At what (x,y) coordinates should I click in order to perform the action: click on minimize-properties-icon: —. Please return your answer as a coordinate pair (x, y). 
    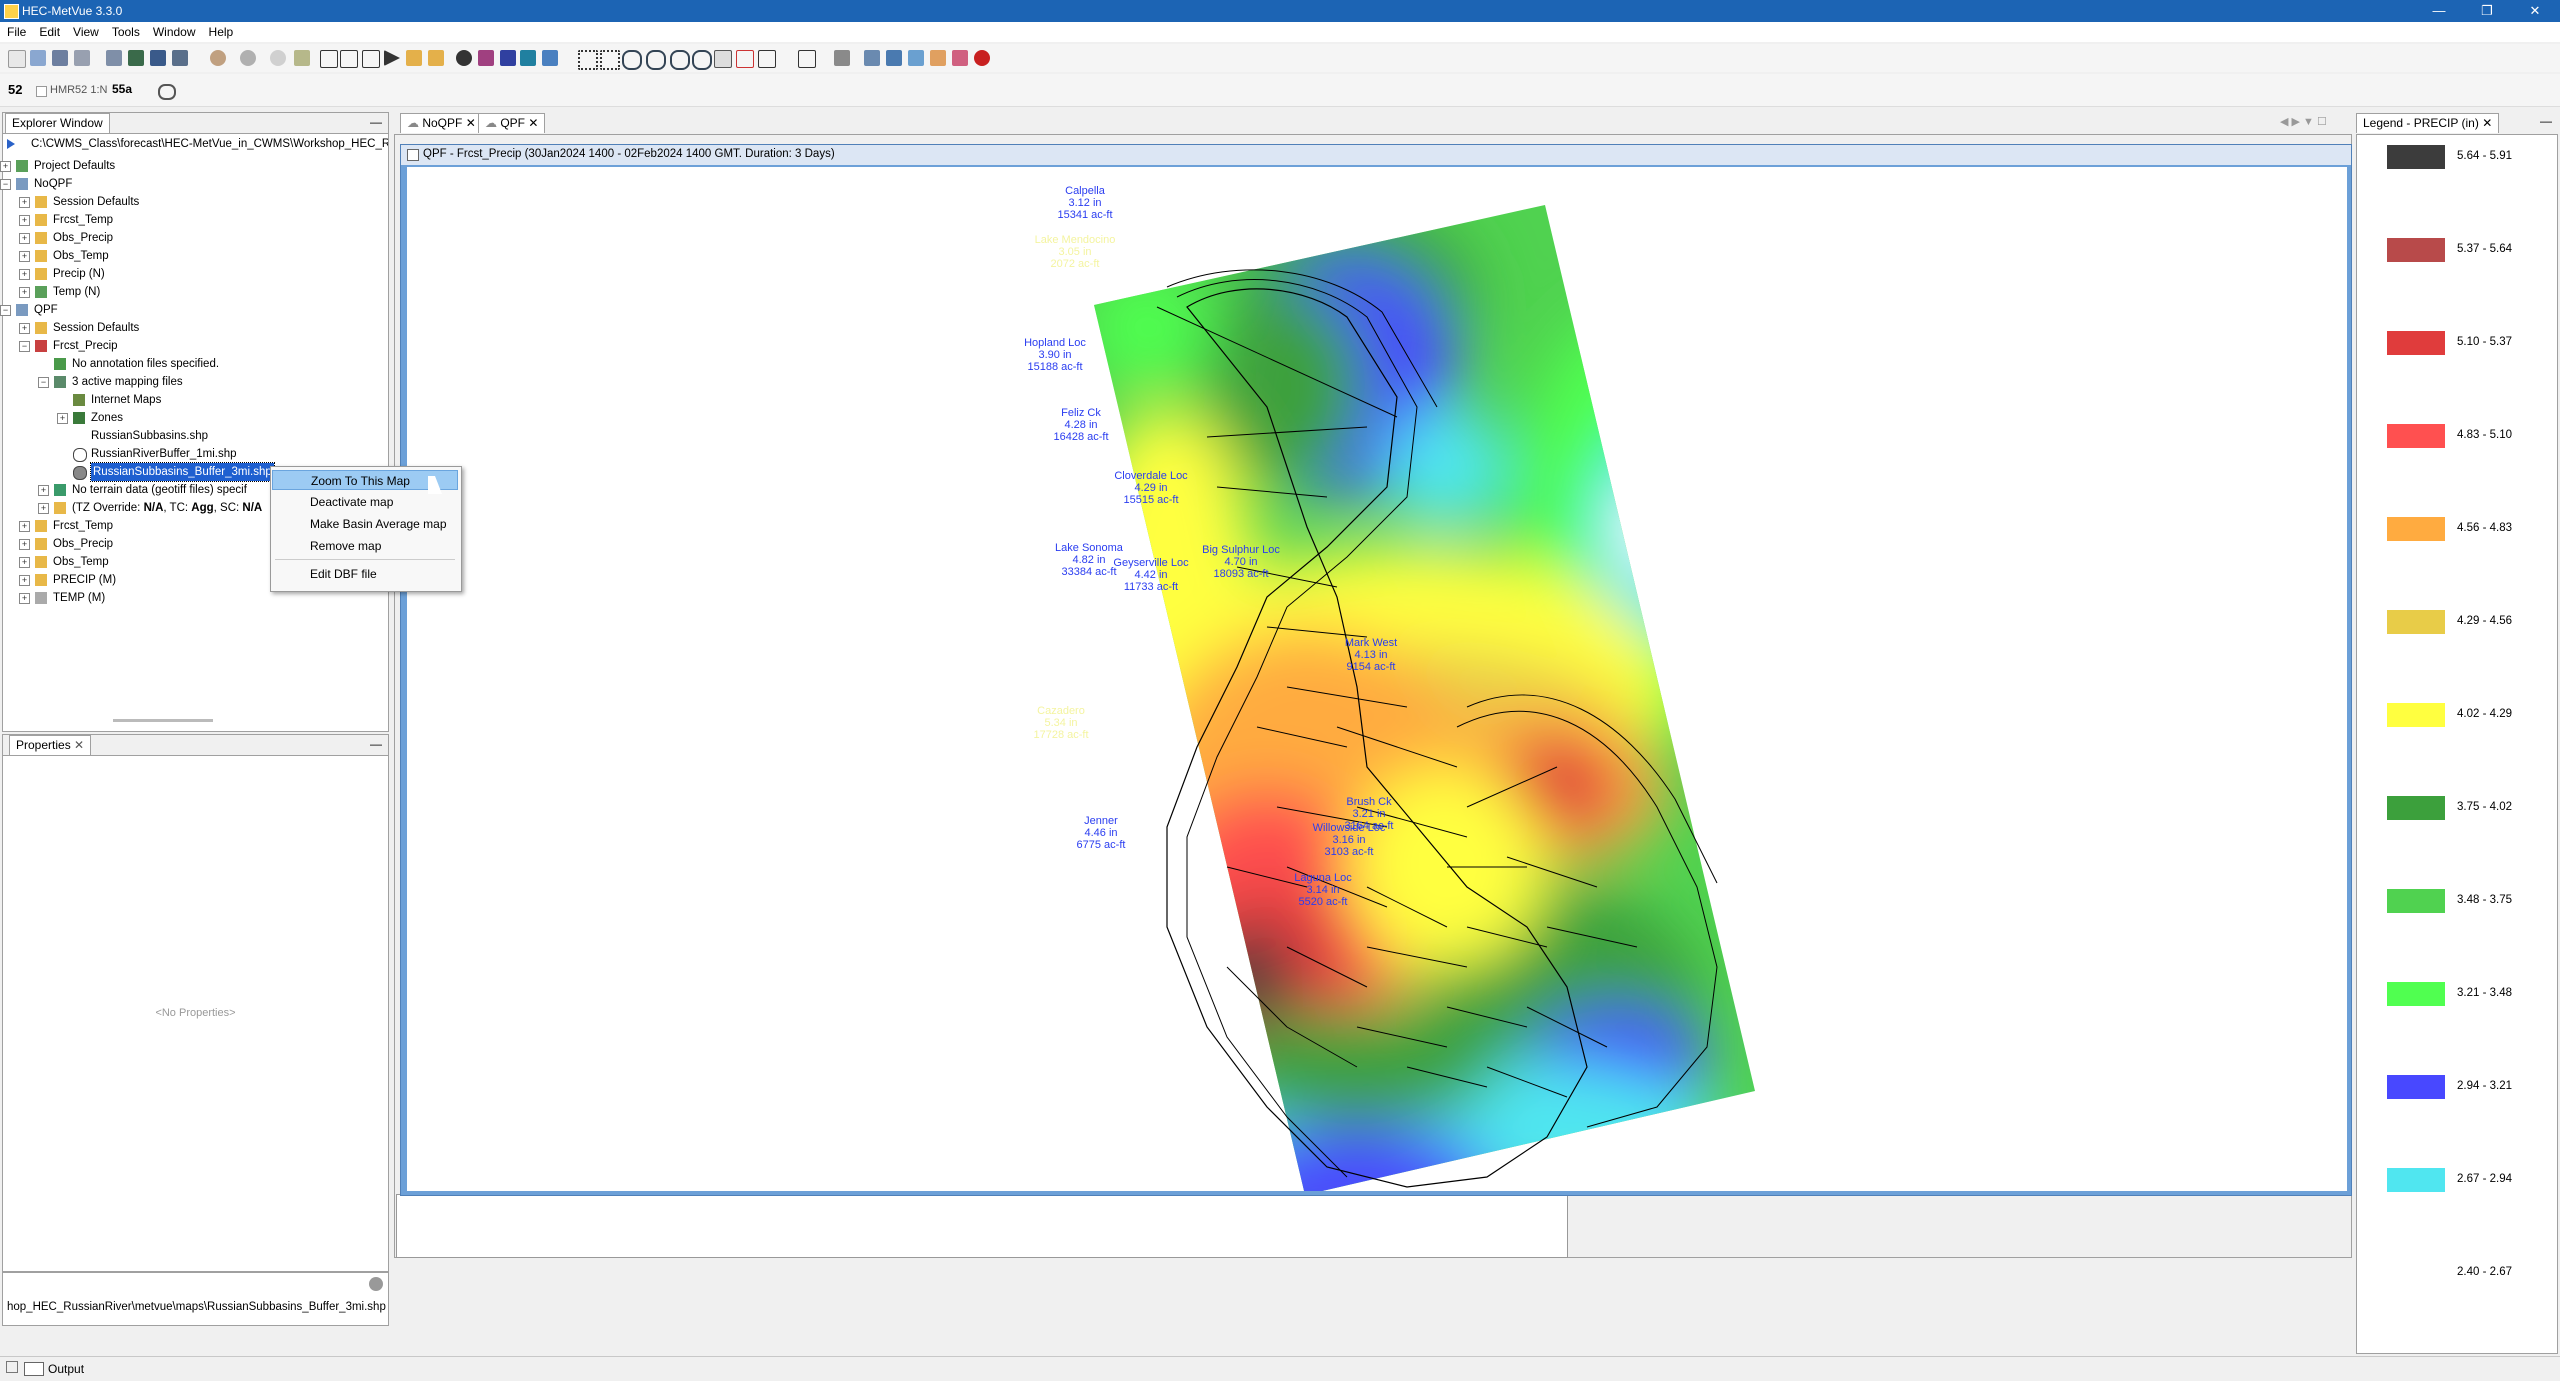
    Looking at the image, I should click on (376, 744).